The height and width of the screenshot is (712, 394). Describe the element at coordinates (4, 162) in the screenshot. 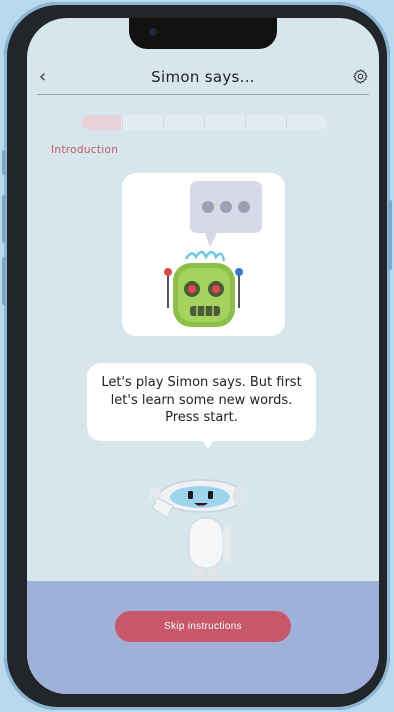

I see `mute-switch` at that location.